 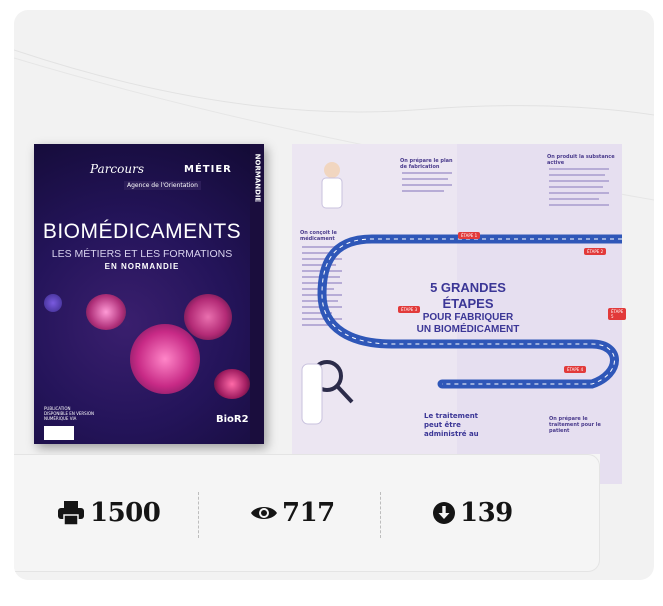 What do you see at coordinates (468, 287) in the screenshot?
I see `big-title-line: 5 GRANDES` at bounding box center [468, 287].